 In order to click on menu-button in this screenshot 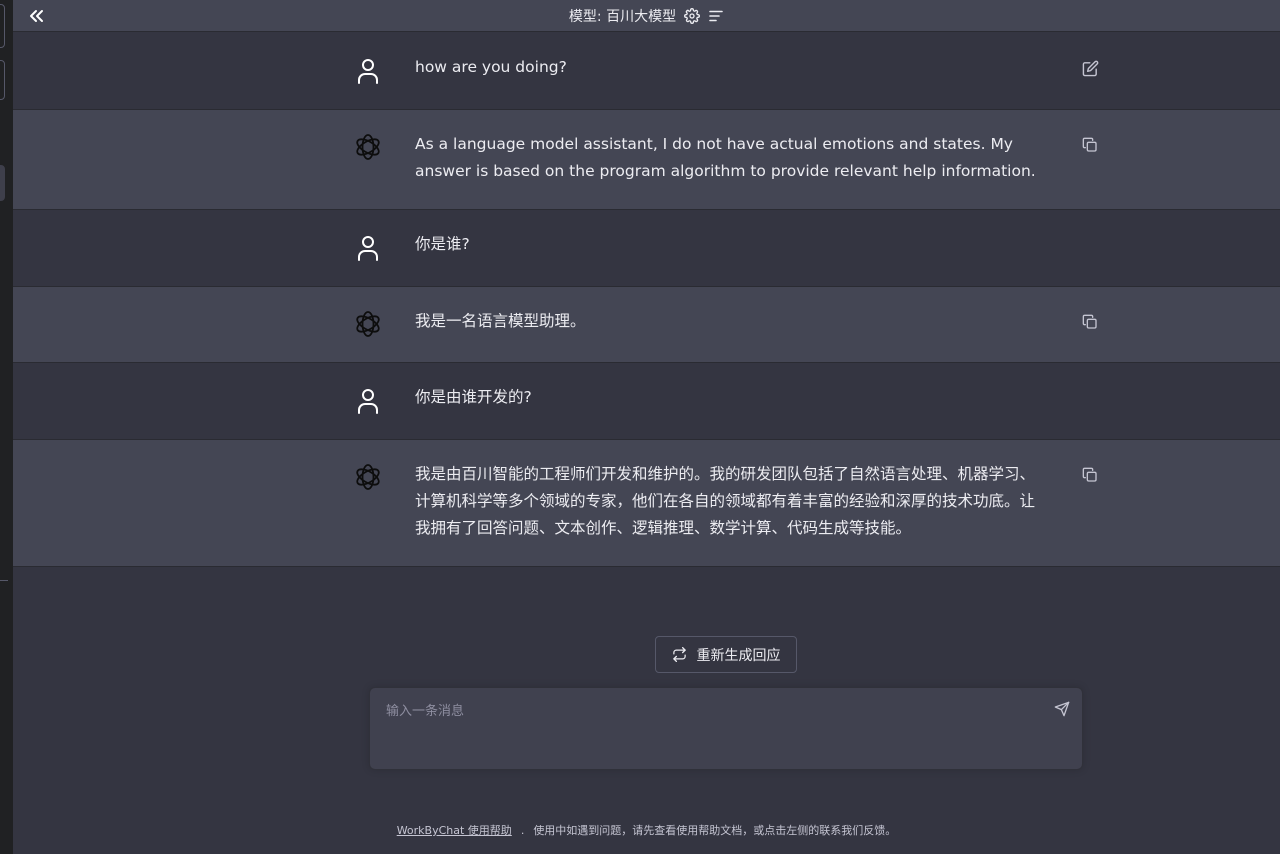, I will do `click(716, 16)`.